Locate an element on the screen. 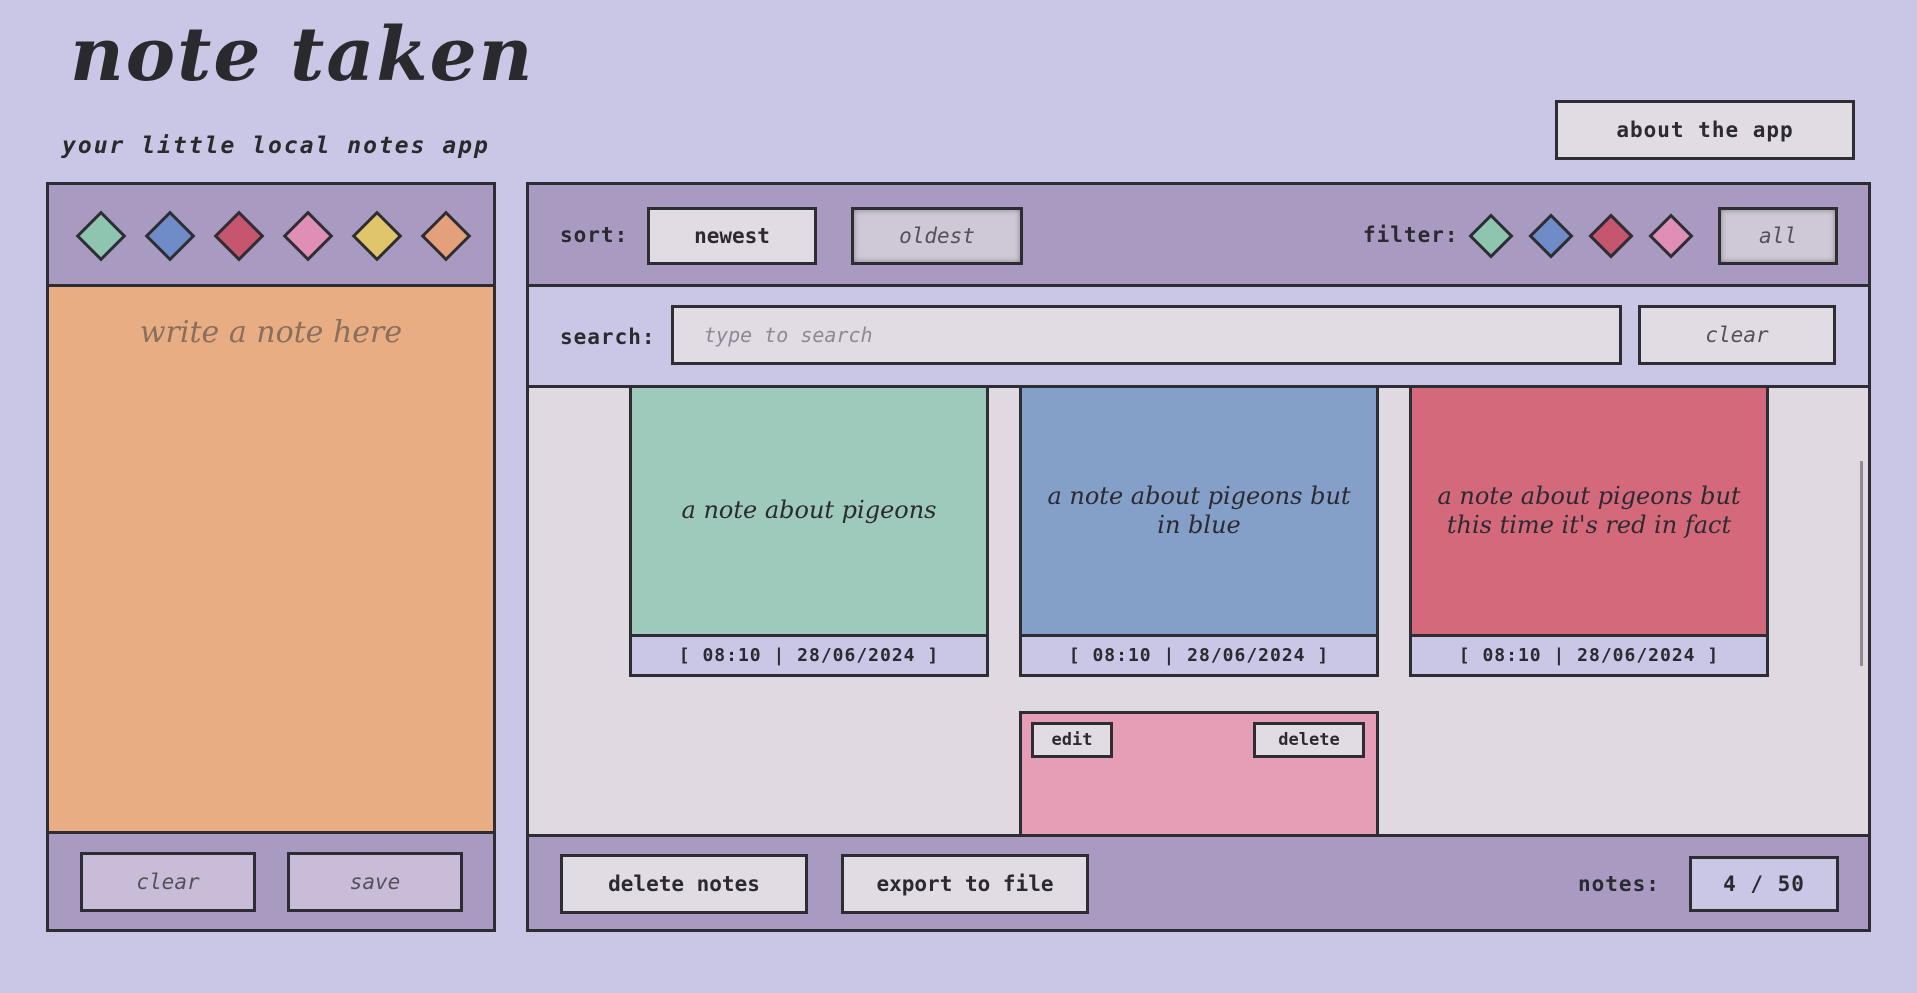  save-note-button: save is located at coordinates (375, 882).